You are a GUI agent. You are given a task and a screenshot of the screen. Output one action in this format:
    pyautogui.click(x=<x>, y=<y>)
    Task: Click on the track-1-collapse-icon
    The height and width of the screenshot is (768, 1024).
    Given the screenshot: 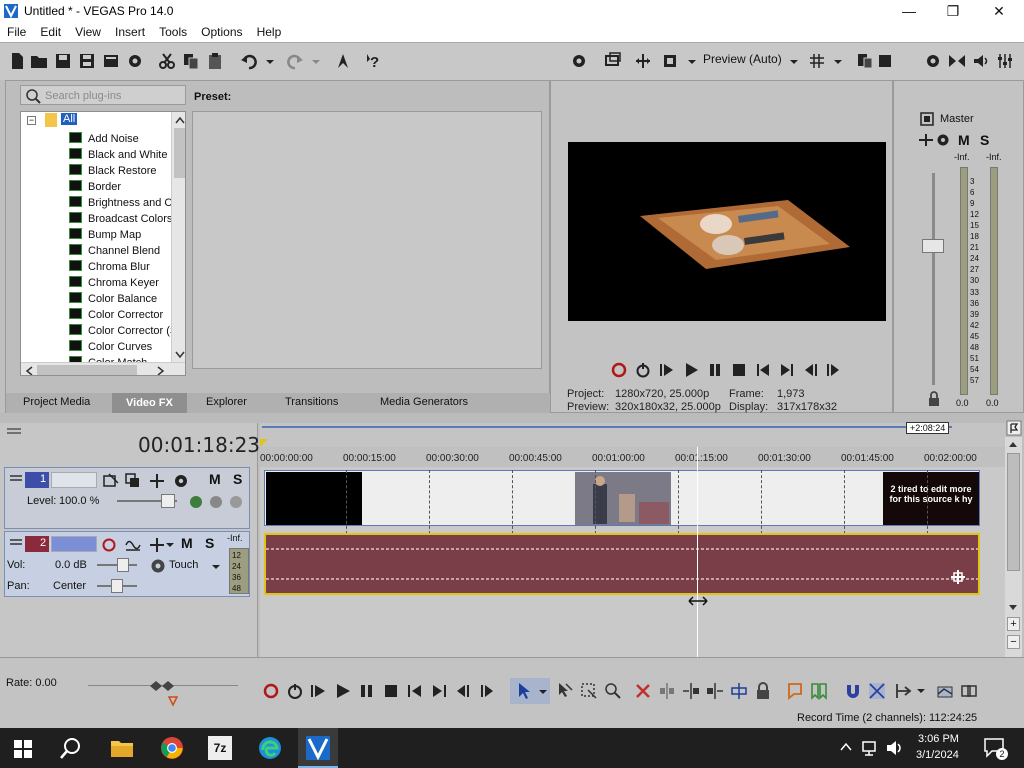 What is the action you would take?
    pyautogui.click(x=16, y=478)
    